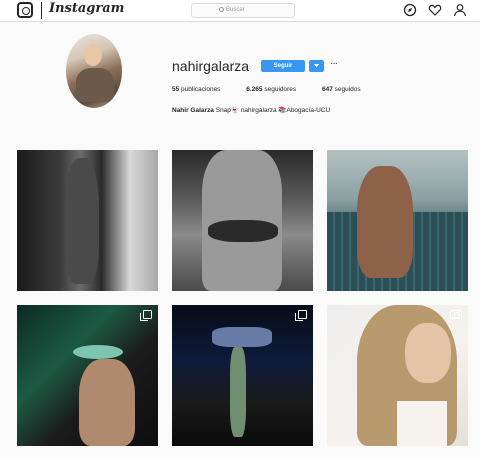 The width and height of the screenshot is (480, 457). What do you see at coordinates (428, 353) in the screenshot?
I see `post-image-face` at bounding box center [428, 353].